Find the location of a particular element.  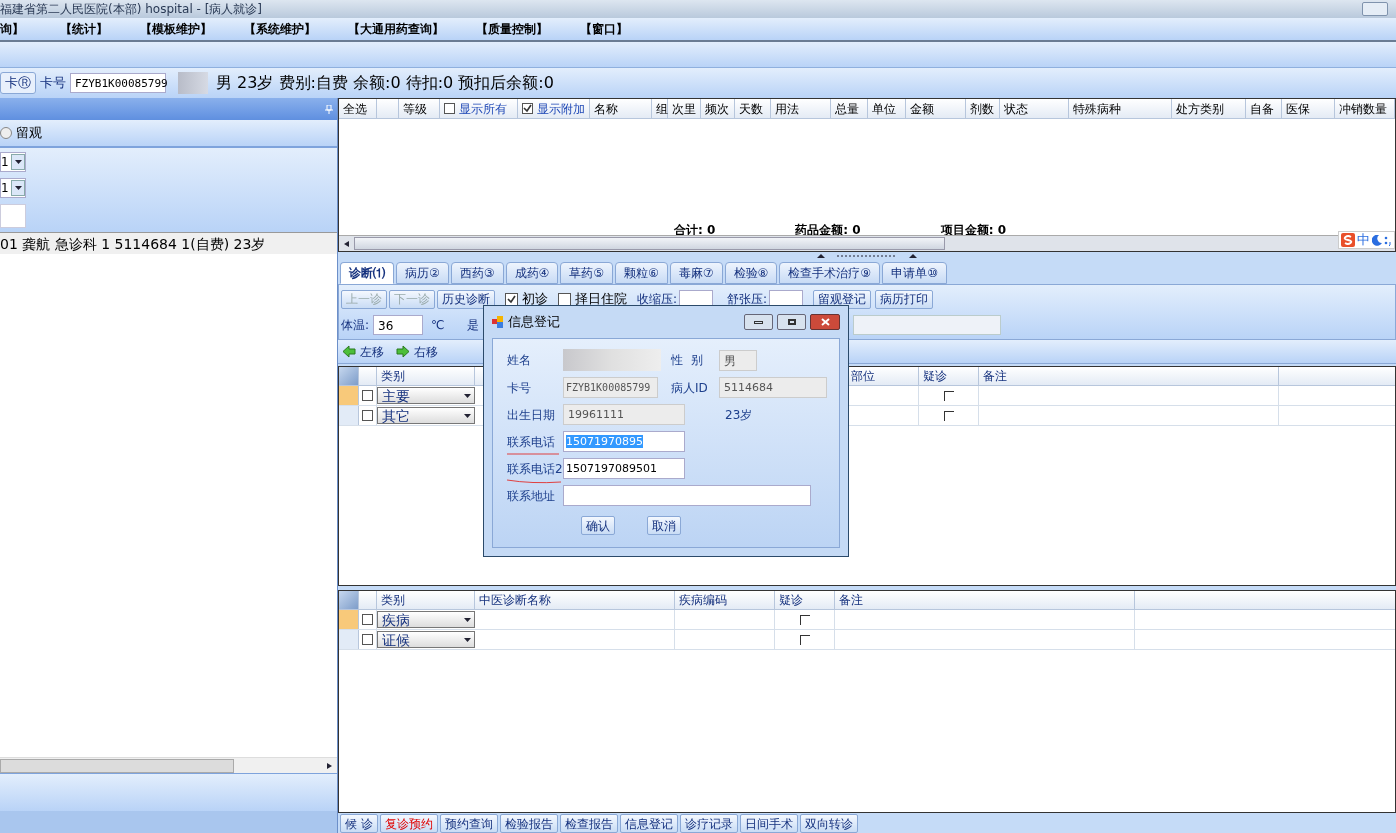

column-header: 剂数 is located at coordinates (982, 108).